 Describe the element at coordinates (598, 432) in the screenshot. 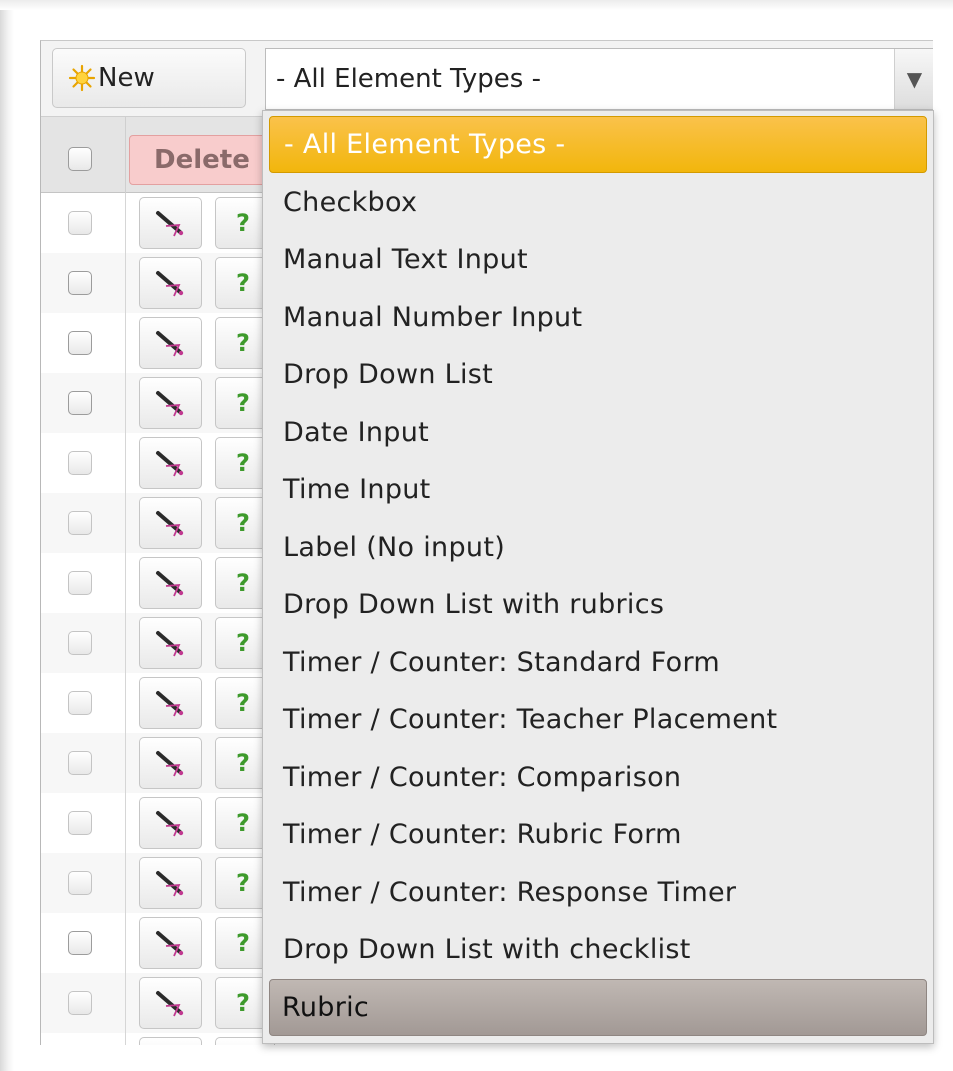

I see `dropdown-option: Date Input` at that location.